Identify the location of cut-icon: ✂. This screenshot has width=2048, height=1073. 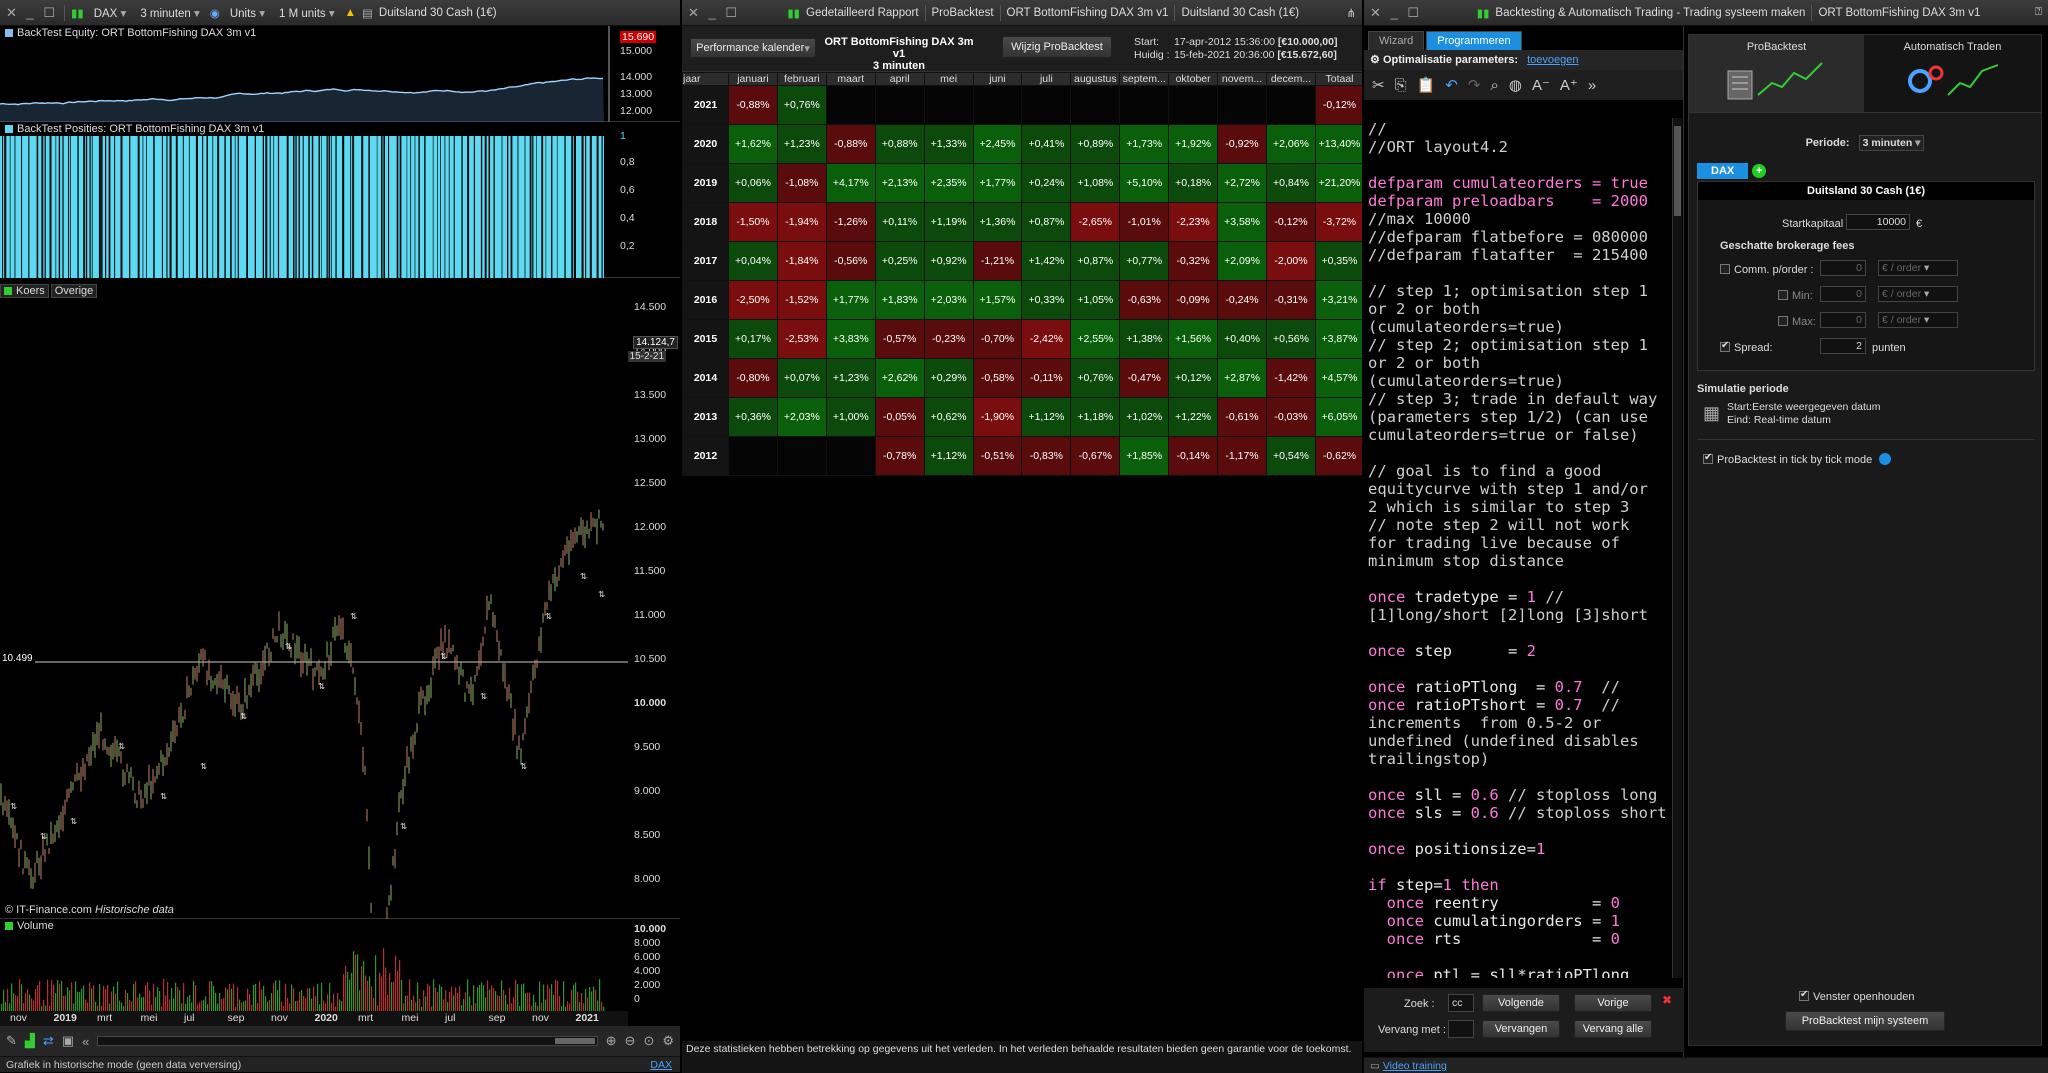
(1378, 85).